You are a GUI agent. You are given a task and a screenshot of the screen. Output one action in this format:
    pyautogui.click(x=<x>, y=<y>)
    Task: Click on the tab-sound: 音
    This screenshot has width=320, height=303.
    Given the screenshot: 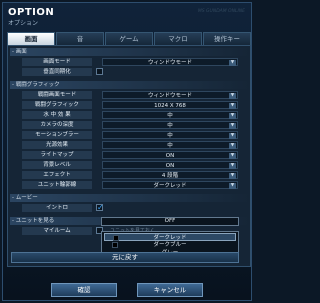 What is the action you would take?
    pyautogui.click(x=80, y=38)
    